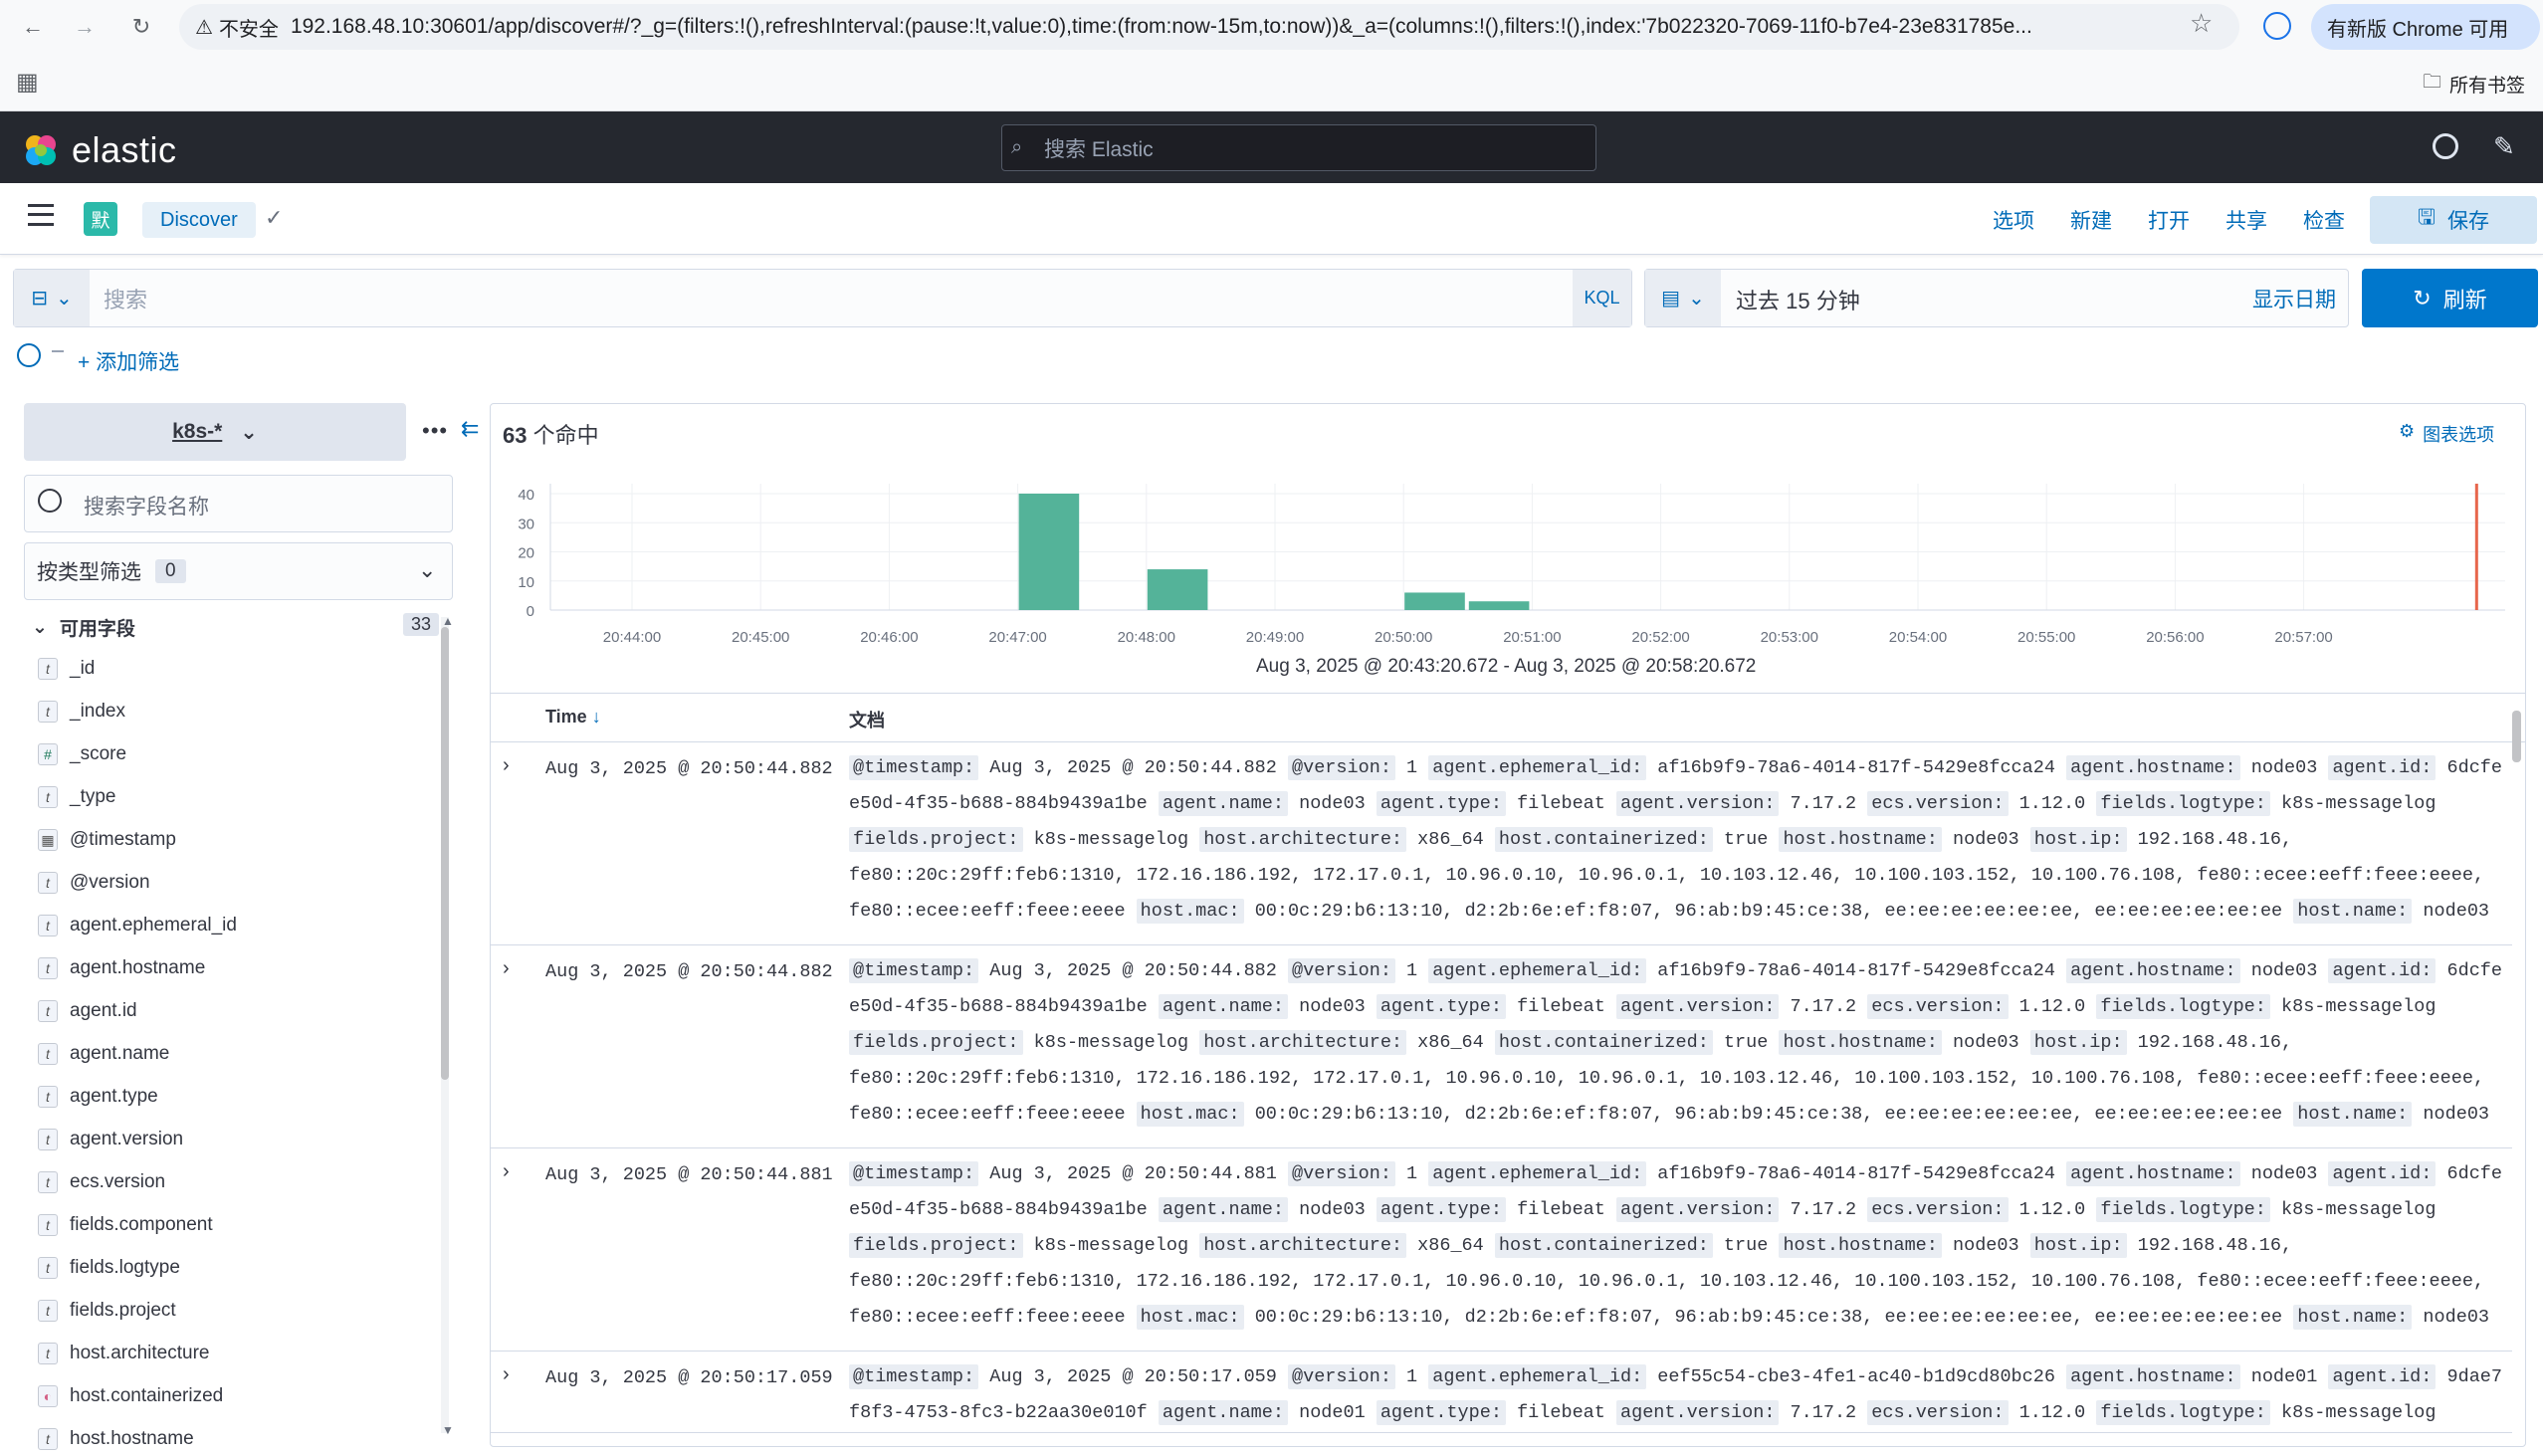  Describe the element at coordinates (2246, 220) in the screenshot. I see `menu-share: 共享` at that location.